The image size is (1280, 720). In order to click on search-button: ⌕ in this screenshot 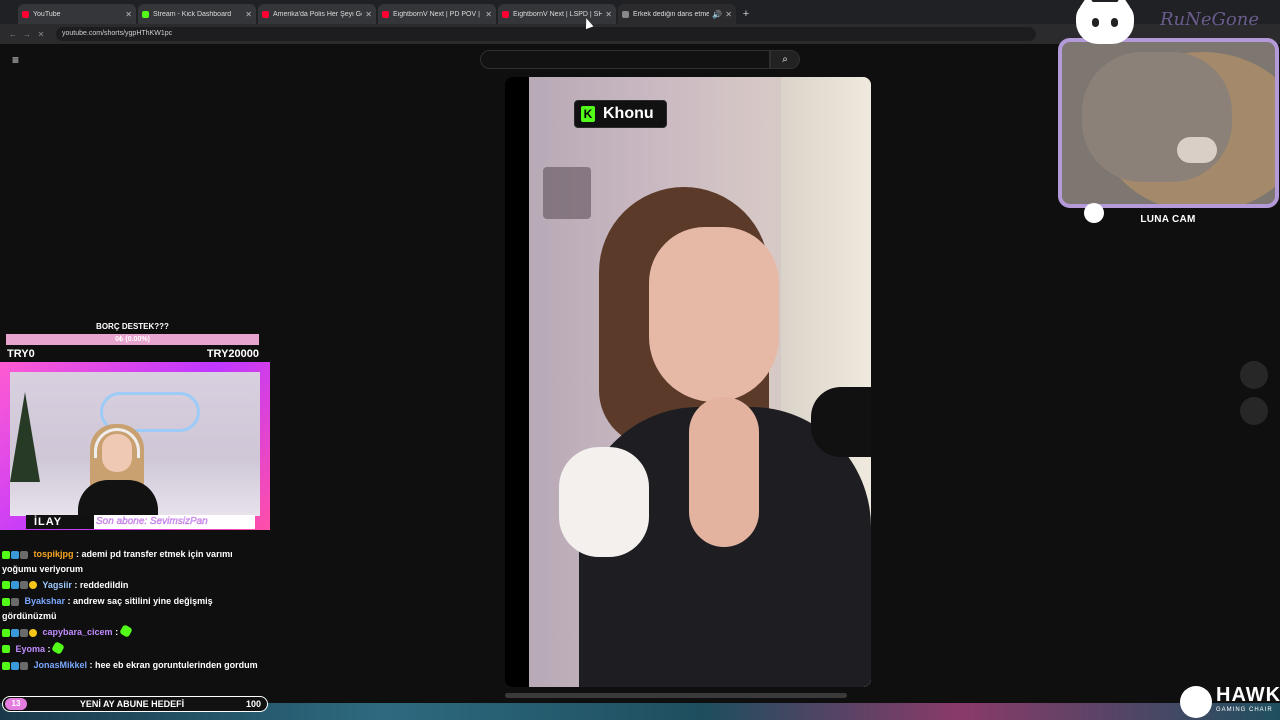, I will do `click(785, 59)`.